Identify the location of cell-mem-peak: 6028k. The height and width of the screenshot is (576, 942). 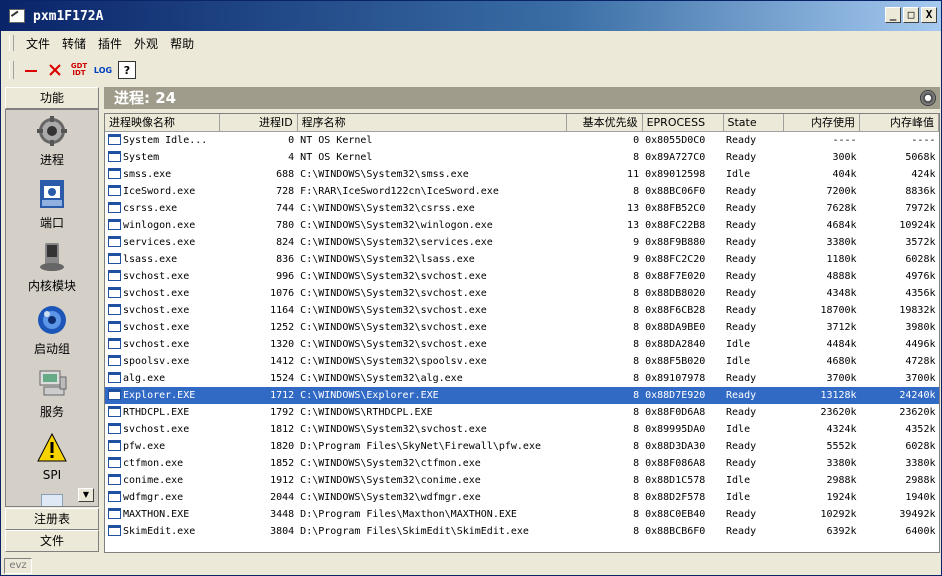
(920, 259).